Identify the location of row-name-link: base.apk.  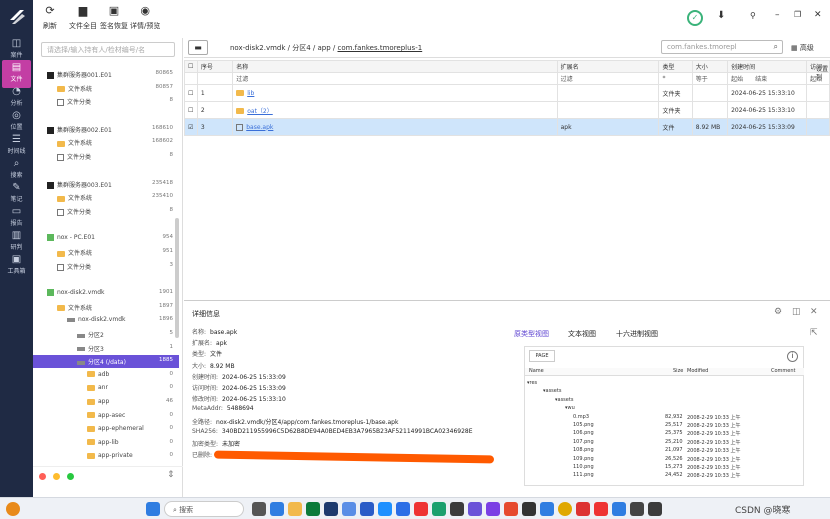
(259, 127).